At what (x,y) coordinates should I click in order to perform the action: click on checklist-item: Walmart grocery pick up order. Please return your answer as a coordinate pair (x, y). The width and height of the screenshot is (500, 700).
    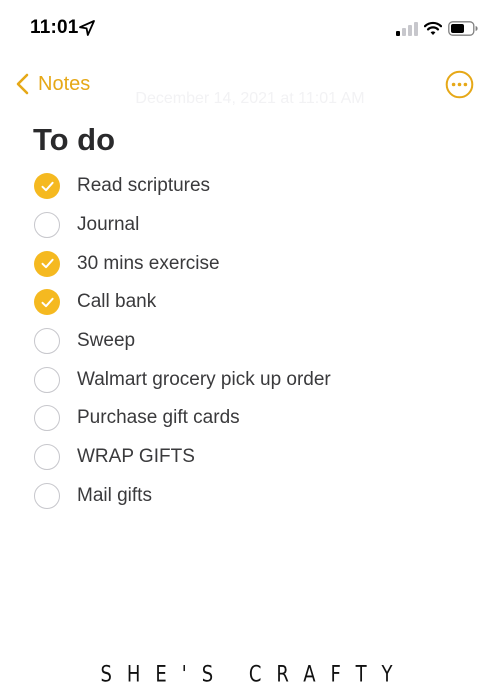
    Looking at the image, I should click on (254, 379).